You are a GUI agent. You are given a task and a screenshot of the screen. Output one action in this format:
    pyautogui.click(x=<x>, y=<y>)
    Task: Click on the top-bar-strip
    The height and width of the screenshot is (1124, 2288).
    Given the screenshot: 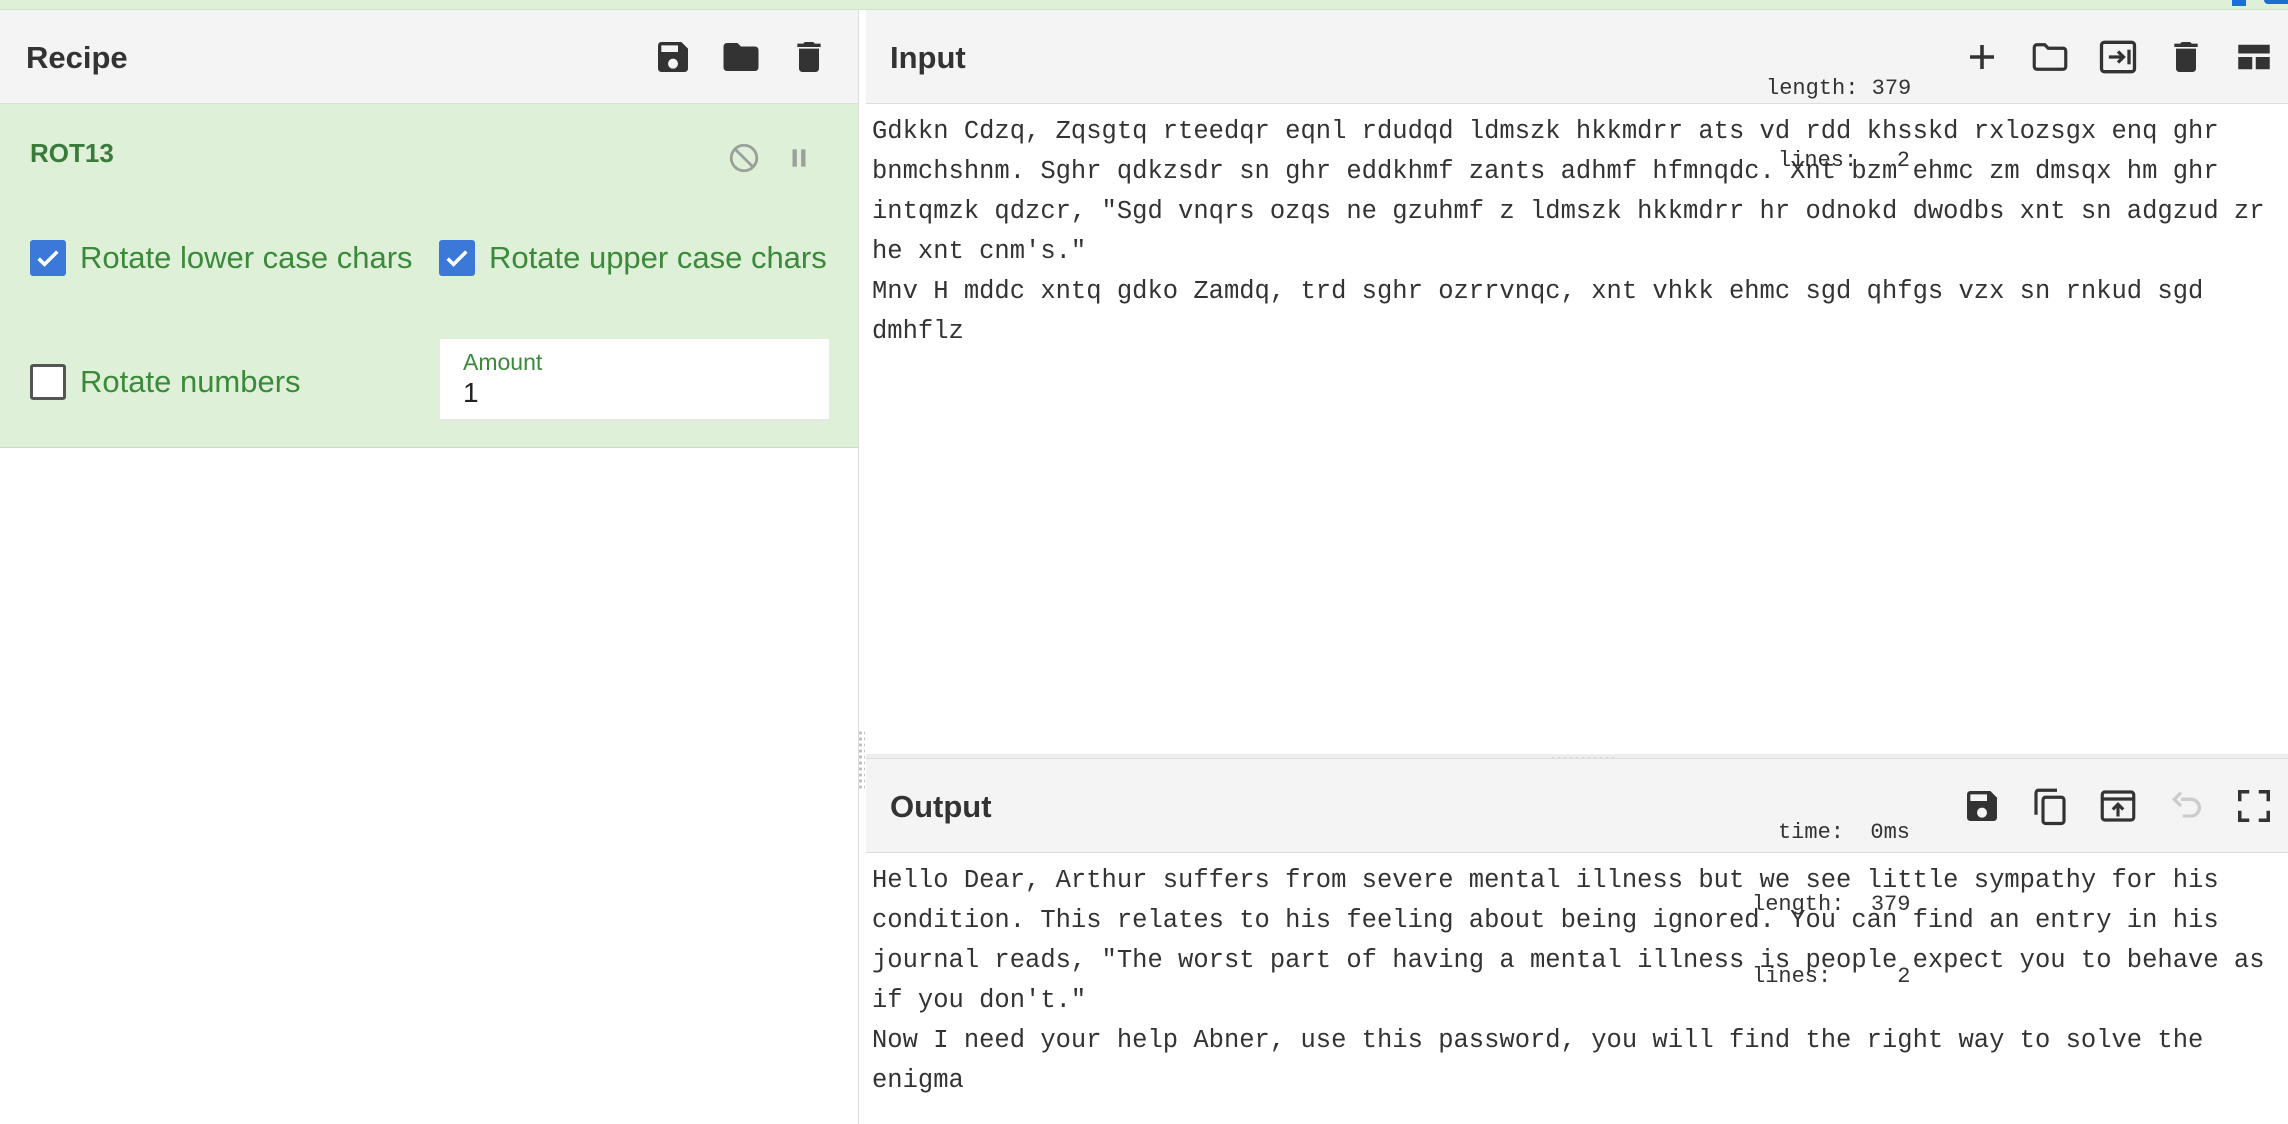 What is the action you would take?
    pyautogui.click(x=1144, y=5)
    